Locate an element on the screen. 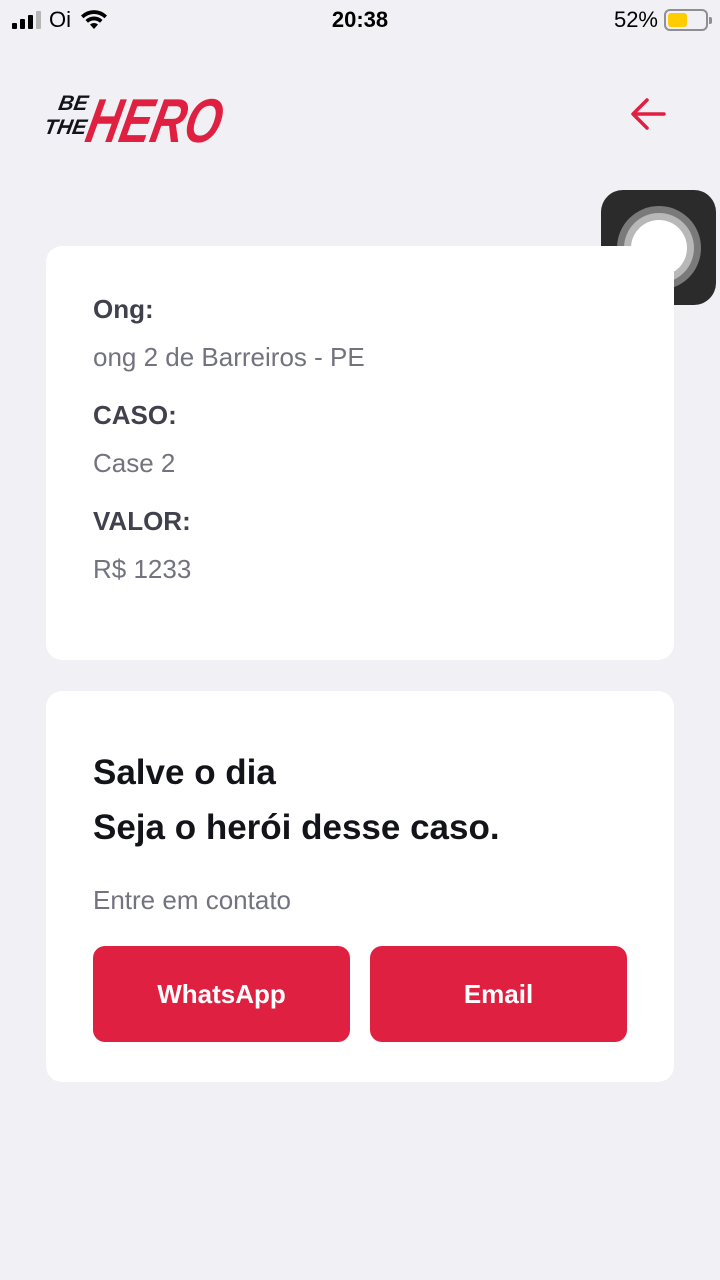 The image size is (720, 1280). hero-title-line2: Seja o herói desse caso. is located at coordinates (296, 827).